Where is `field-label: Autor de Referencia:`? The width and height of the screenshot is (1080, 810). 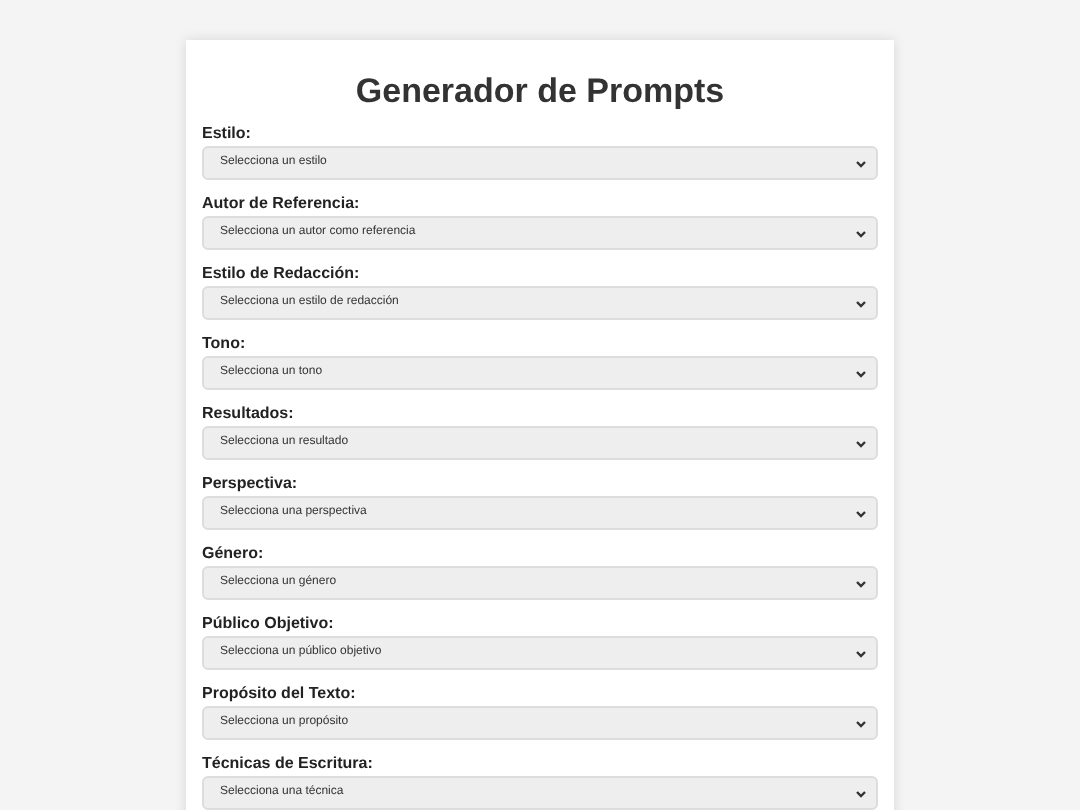 field-label: Autor de Referencia: is located at coordinates (282, 204).